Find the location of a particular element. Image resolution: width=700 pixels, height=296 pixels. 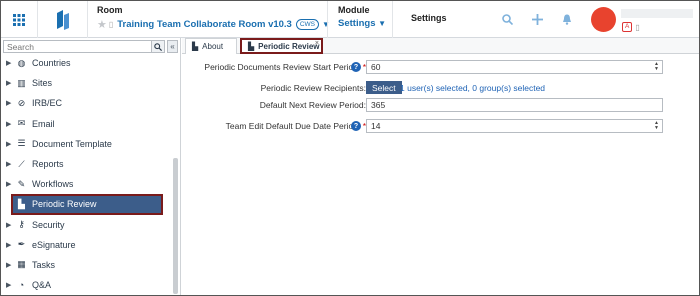

tab-bar: ▙ About ▙ Periodic Review × is located at coordinates (440, 46).